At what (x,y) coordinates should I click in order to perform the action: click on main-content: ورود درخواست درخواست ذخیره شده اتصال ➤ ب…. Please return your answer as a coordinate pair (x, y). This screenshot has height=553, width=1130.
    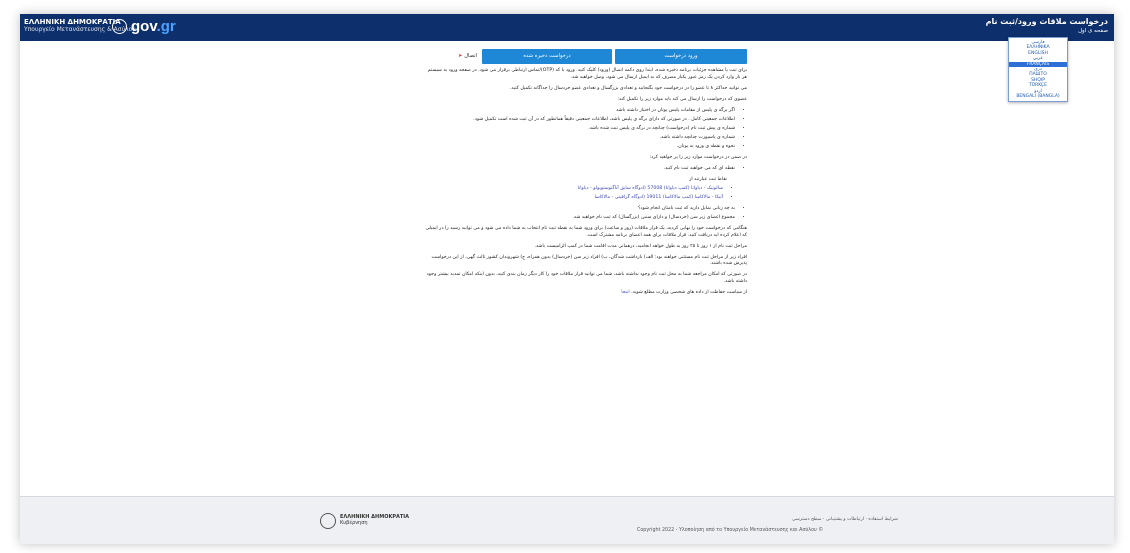
    Looking at the image, I should click on (584, 174).